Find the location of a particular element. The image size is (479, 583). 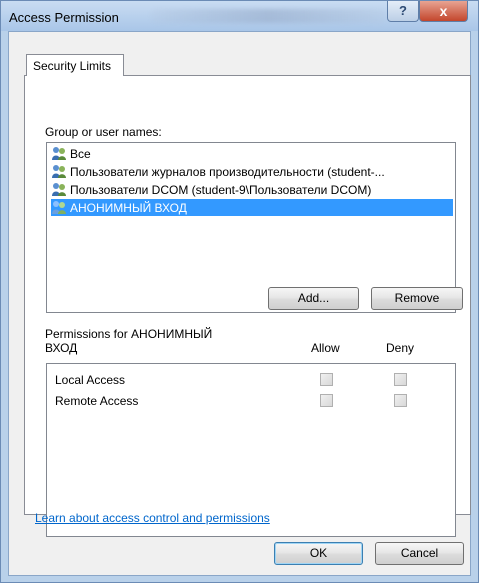

help-icon: ? is located at coordinates (403, 10).